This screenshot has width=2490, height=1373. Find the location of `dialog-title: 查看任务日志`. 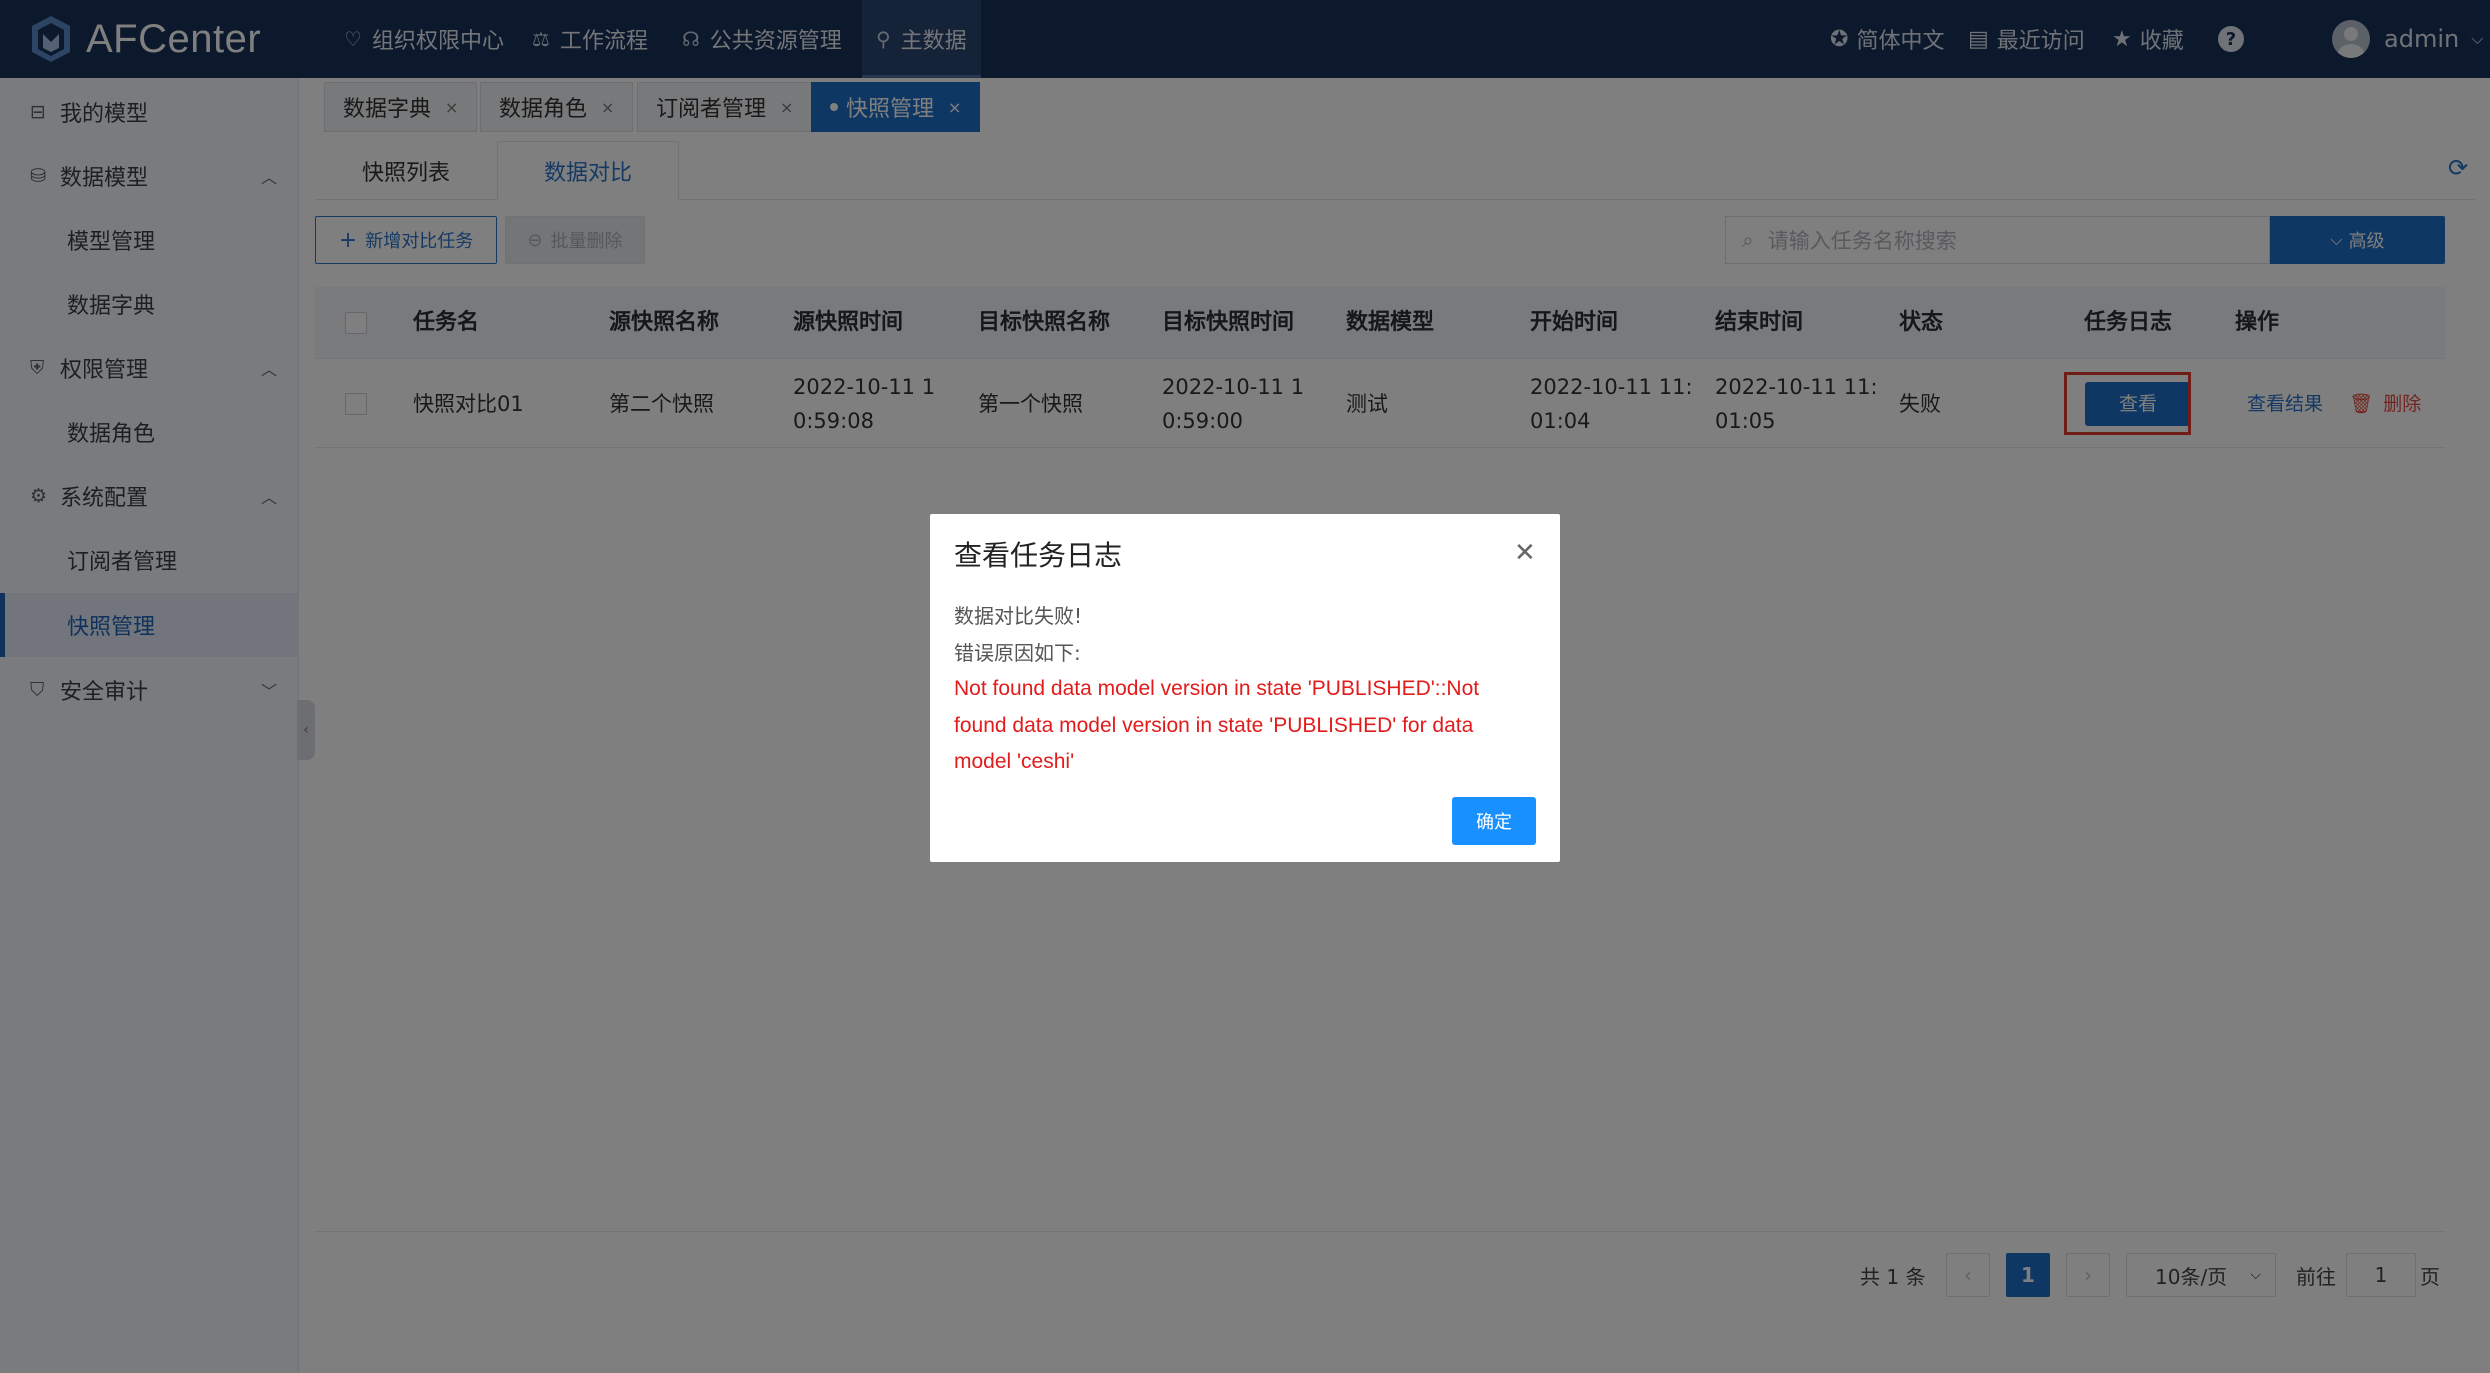

dialog-title: 查看任务日志 is located at coordinates (1038, 555).